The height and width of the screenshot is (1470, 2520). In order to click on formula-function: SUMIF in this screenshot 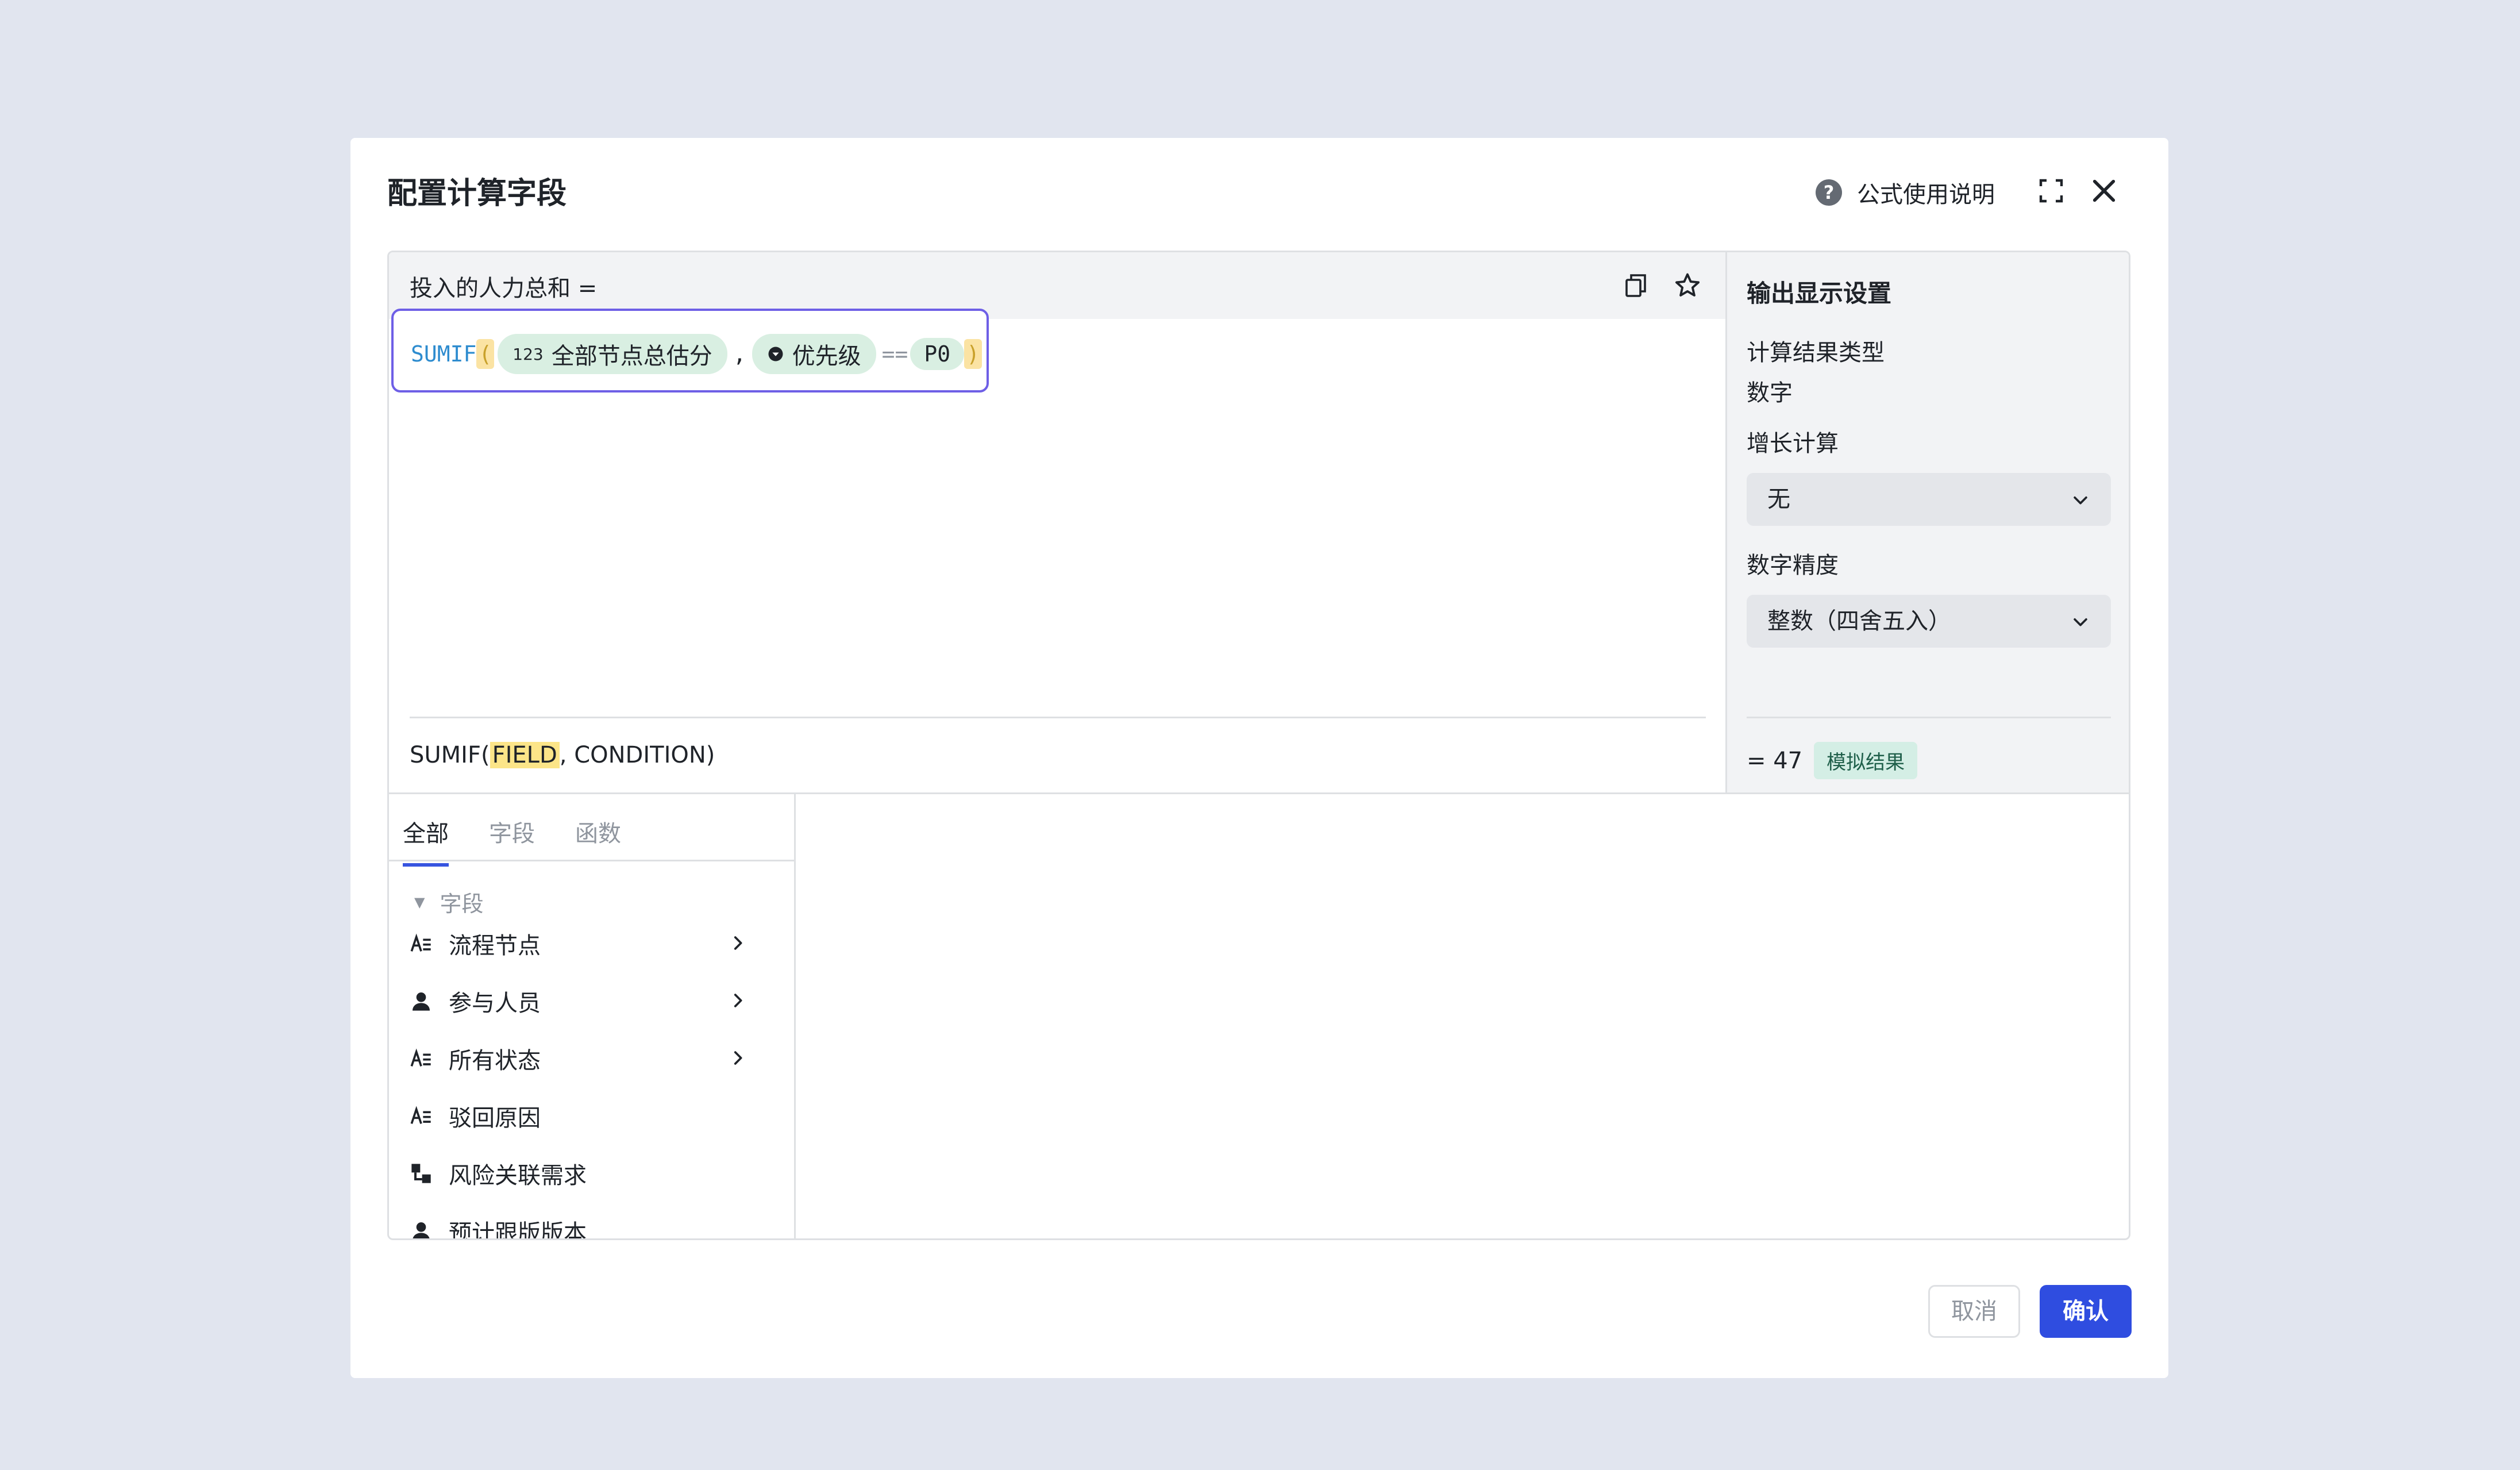, I will do `click(444, 354)`.